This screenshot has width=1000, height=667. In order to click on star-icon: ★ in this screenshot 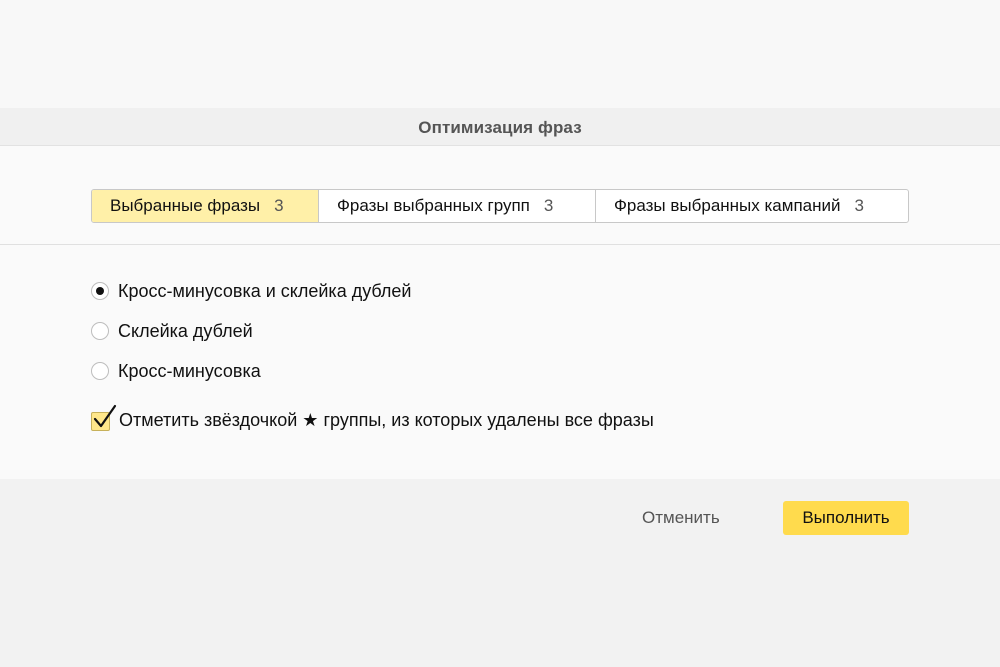, I will do `click(310, 419)`.